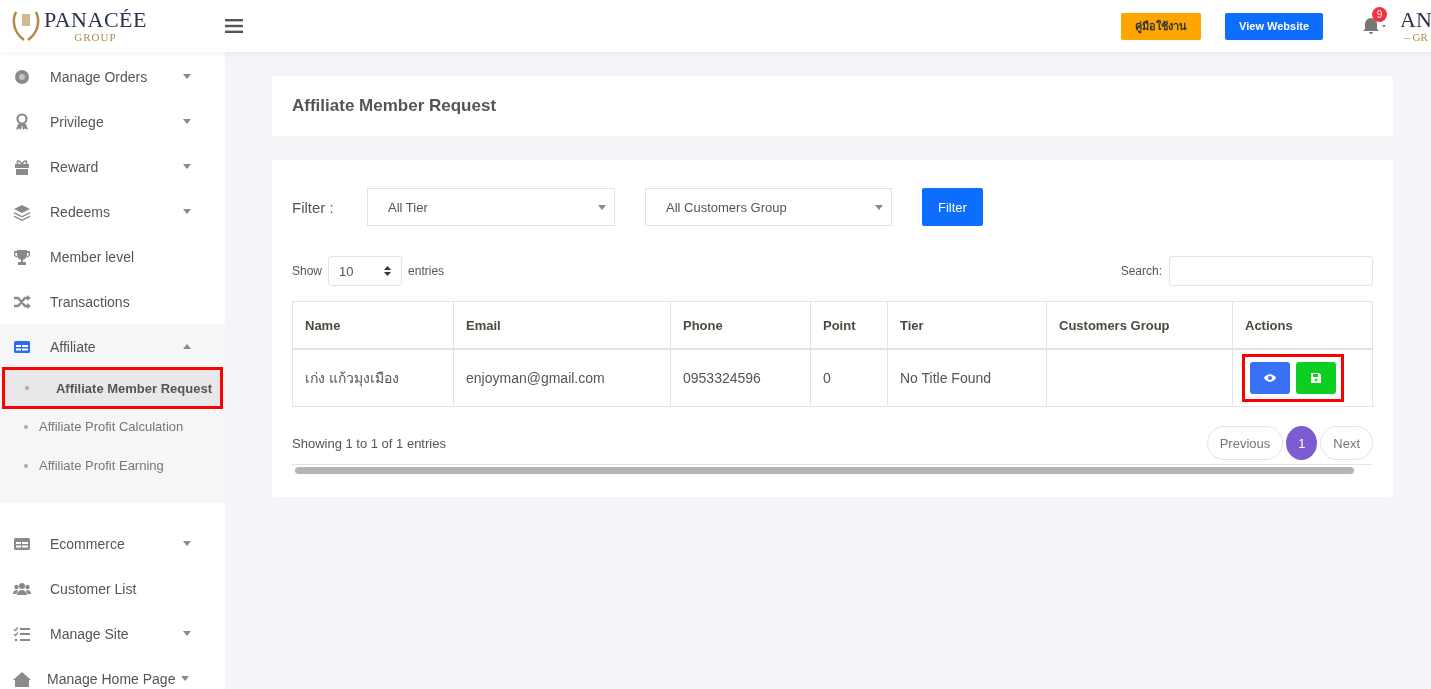 The width and height of the screenshot is (1431, 689). Describe the element at coordinates (22, 211) in the screenshot. I see `layers-icon` at that location.